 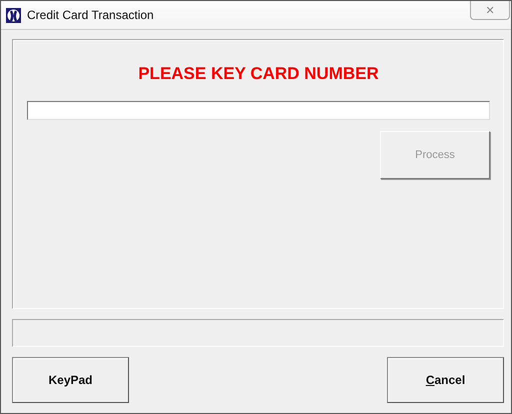 What do you see at coordinates (445, 380) in the screenshot?
I see `cancel-button: Cancel` at bounding box center [445, 380].